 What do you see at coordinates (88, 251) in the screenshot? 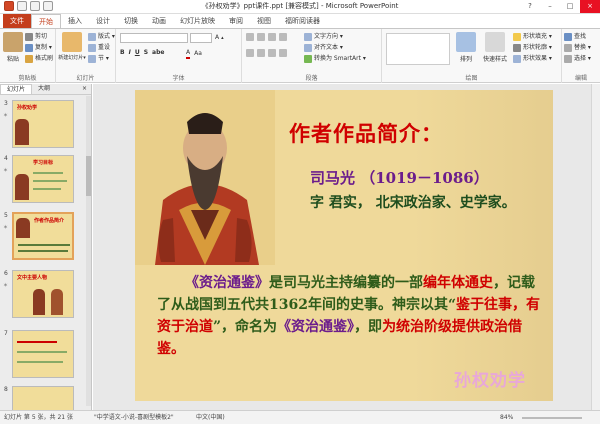
I see `panel-scrollbar` at bounding box center [88, 251].